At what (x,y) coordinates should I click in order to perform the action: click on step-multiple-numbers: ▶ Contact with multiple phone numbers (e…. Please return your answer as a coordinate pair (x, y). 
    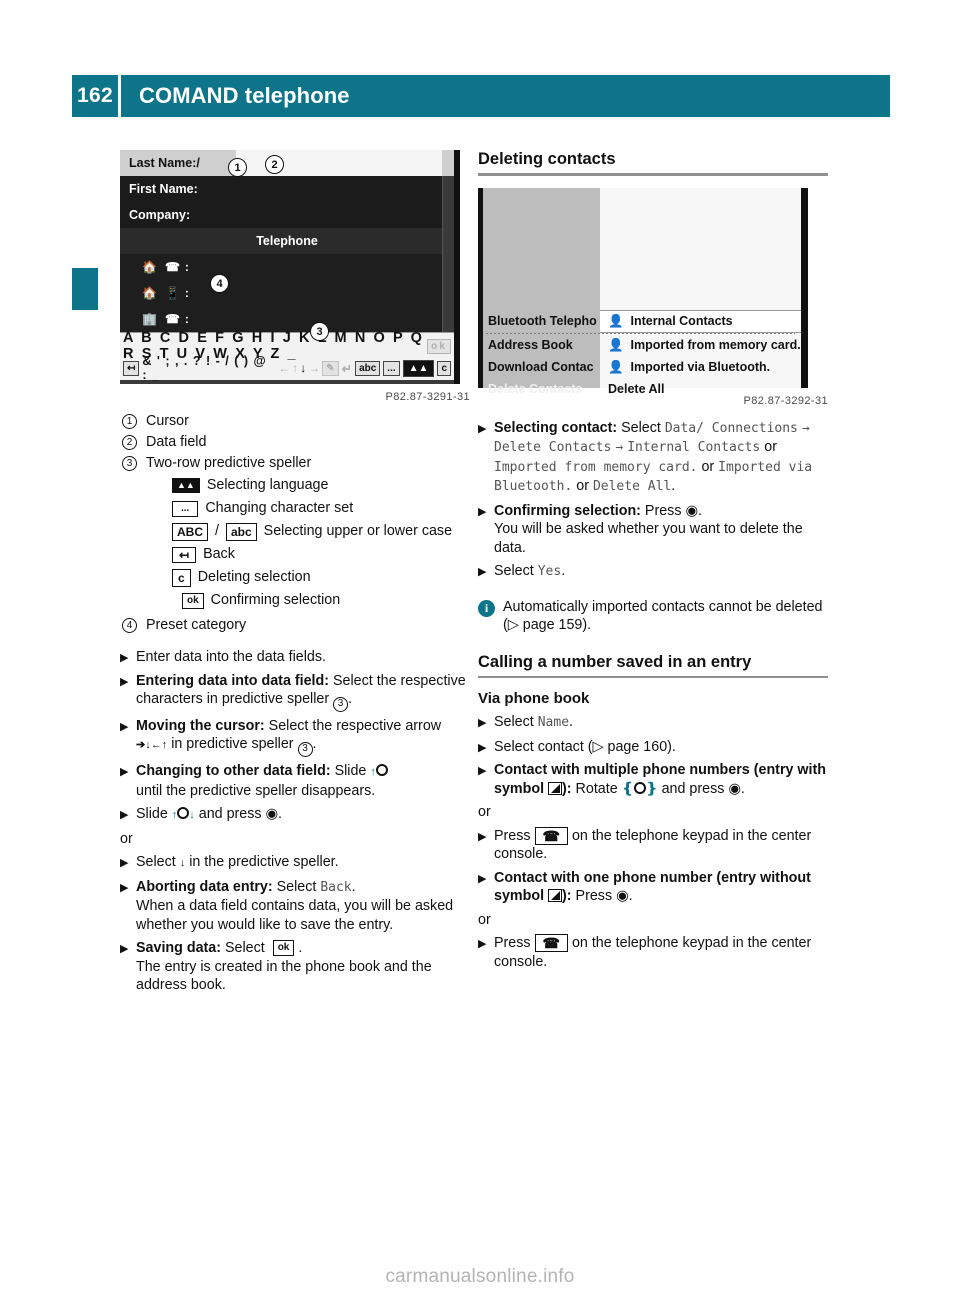
    Looking at the image, I should click on (653, 779).